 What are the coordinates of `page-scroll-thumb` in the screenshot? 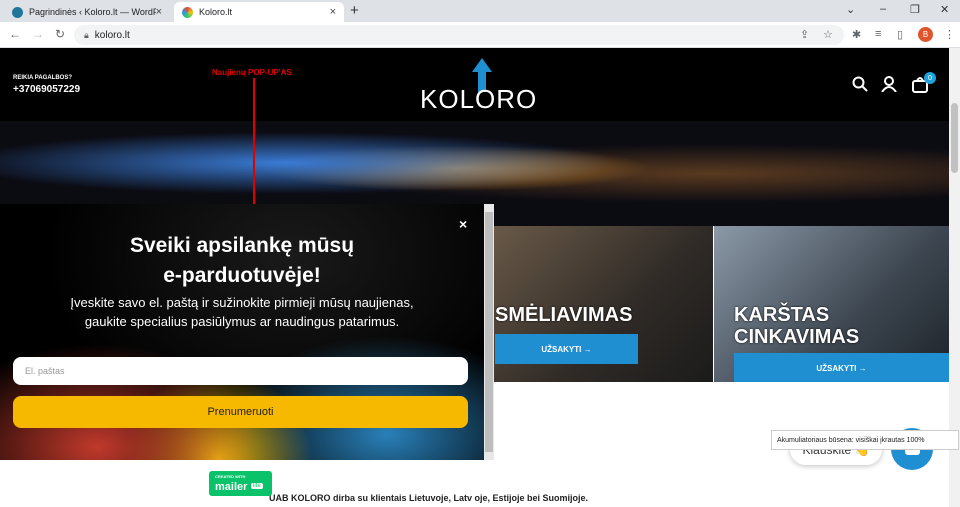 It's located at (954, 138).